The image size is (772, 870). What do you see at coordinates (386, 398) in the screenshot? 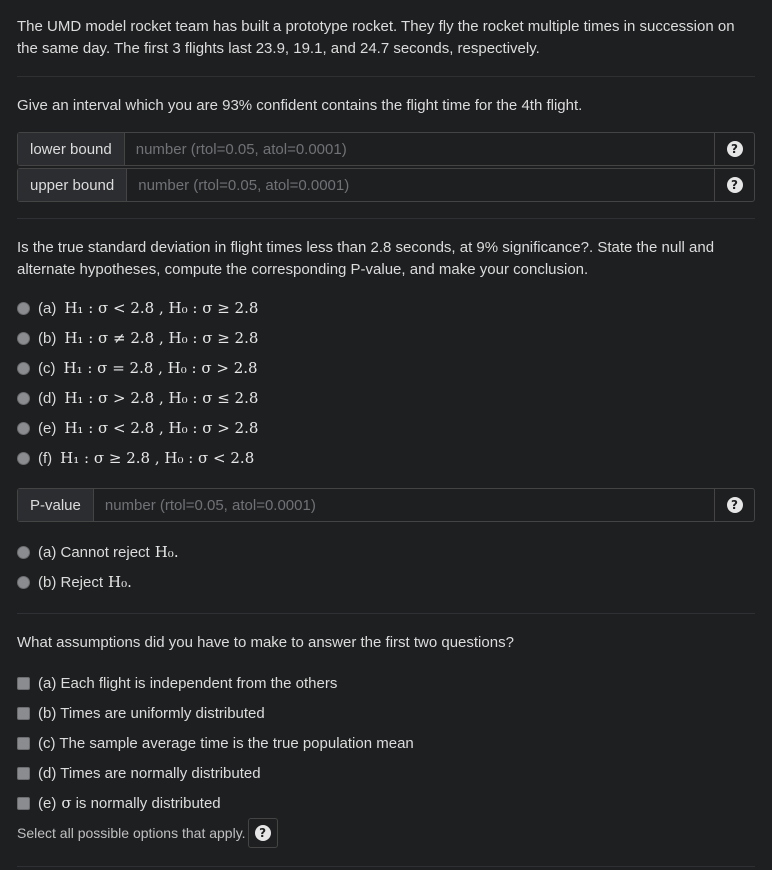
I see `hypothesis-option-d: (d) H₁ : σ > 2.8 , H₀ : σ ≤ 2.8` at bounding box center [386, 398].